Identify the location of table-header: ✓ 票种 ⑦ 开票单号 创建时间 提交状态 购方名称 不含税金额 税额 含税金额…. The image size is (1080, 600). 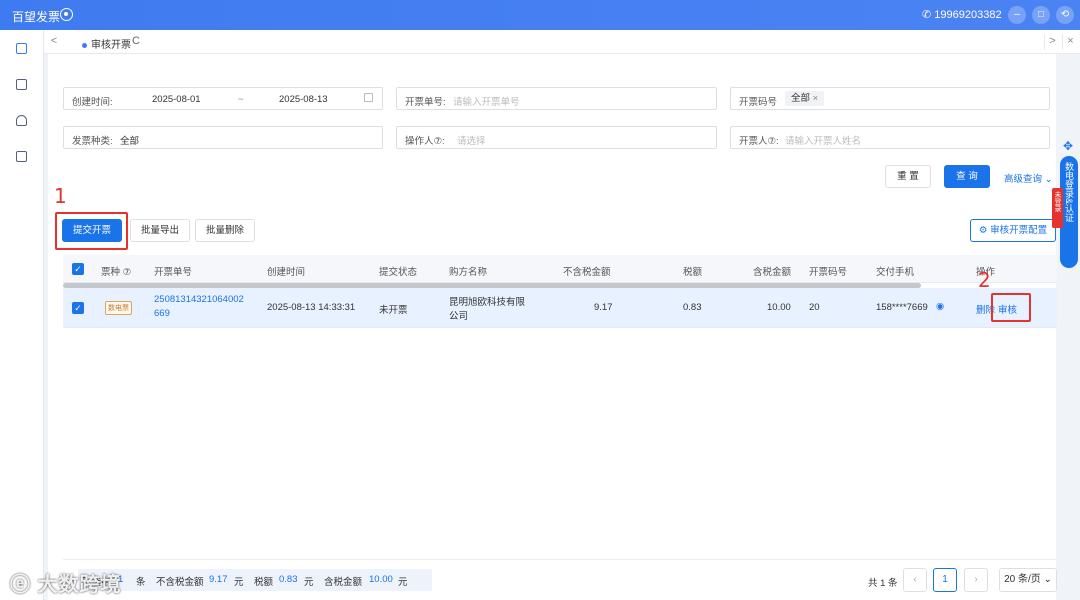
(560, 269).